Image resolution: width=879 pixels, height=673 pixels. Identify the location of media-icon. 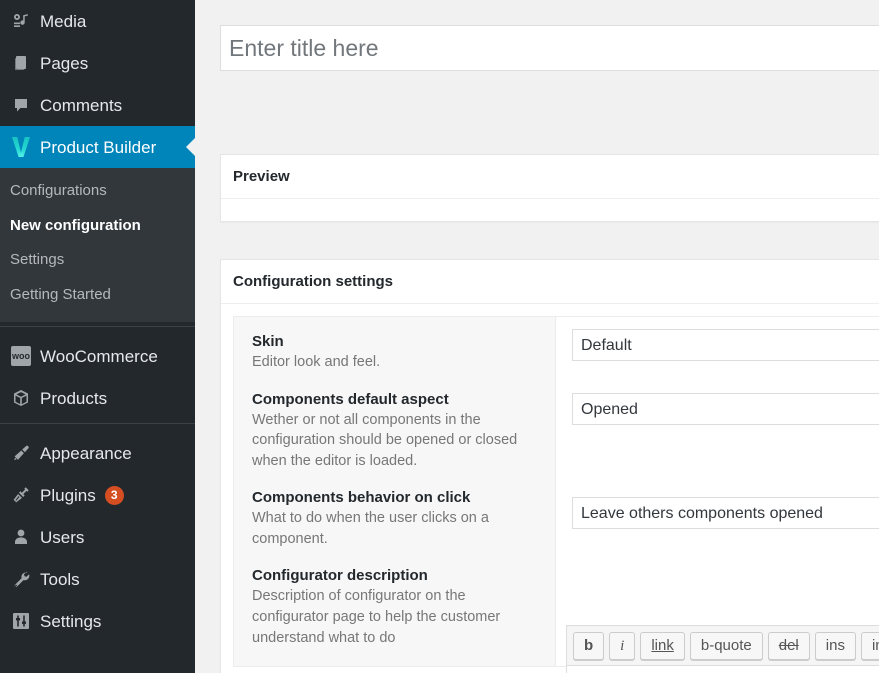
(21, 21).